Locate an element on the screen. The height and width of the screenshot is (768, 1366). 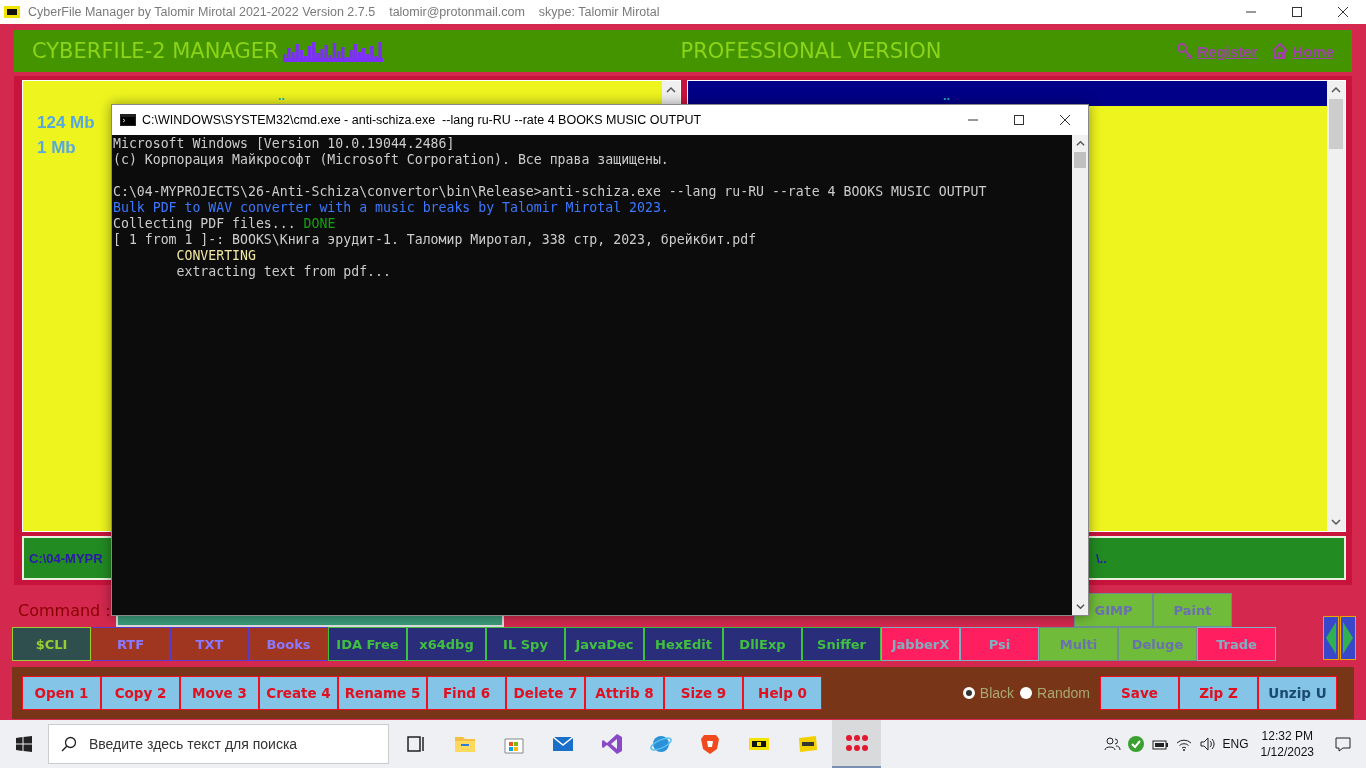
key-icon is located at coordinates (1185, 51).